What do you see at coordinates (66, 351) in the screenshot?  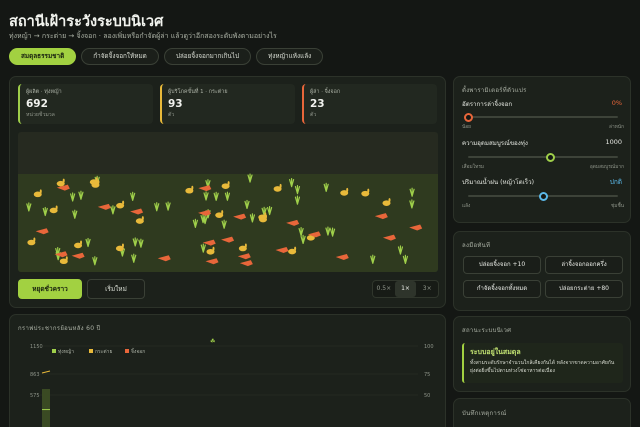 I see `legend-label-grass: ทุ่งหญ้า` at bounding box center [66, 351].